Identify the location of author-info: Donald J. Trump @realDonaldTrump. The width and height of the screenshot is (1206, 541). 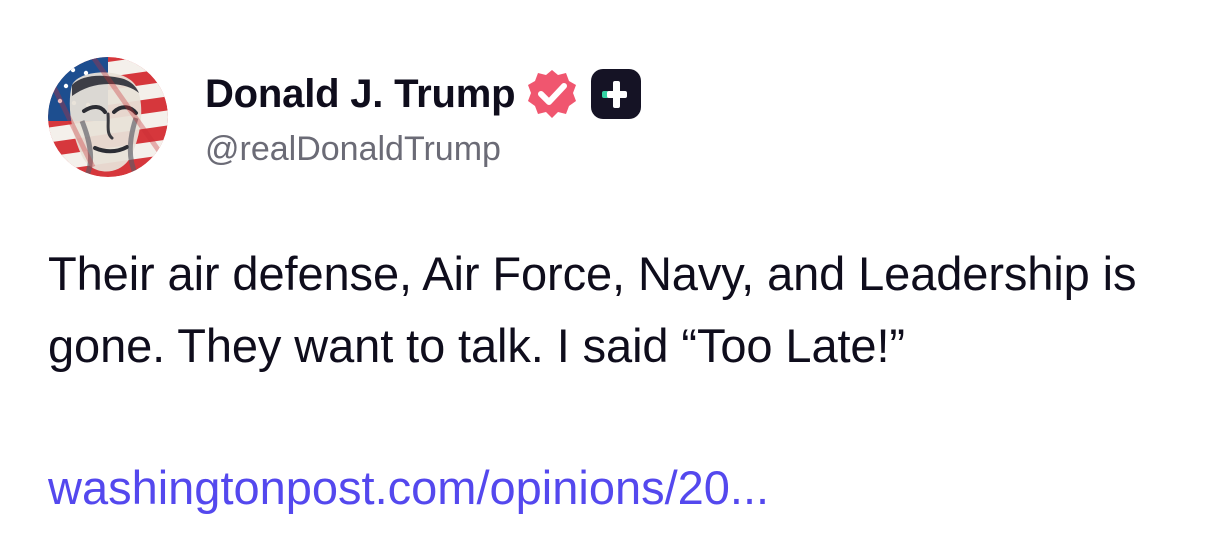
(555, 117).